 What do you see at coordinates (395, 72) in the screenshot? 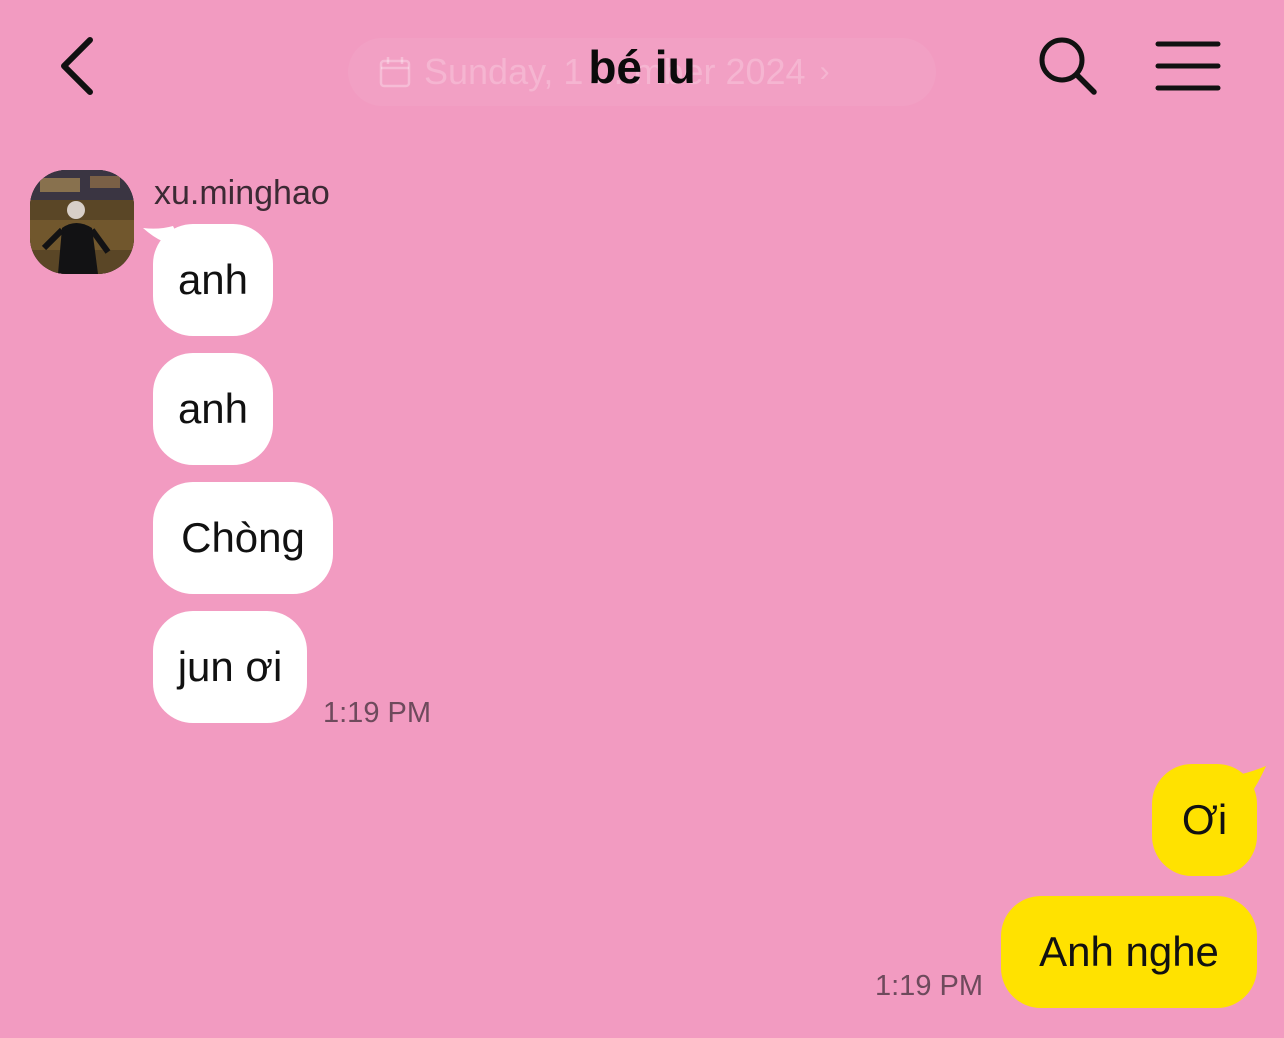
I see `calendar-icon` at bounding box center [395, 72].